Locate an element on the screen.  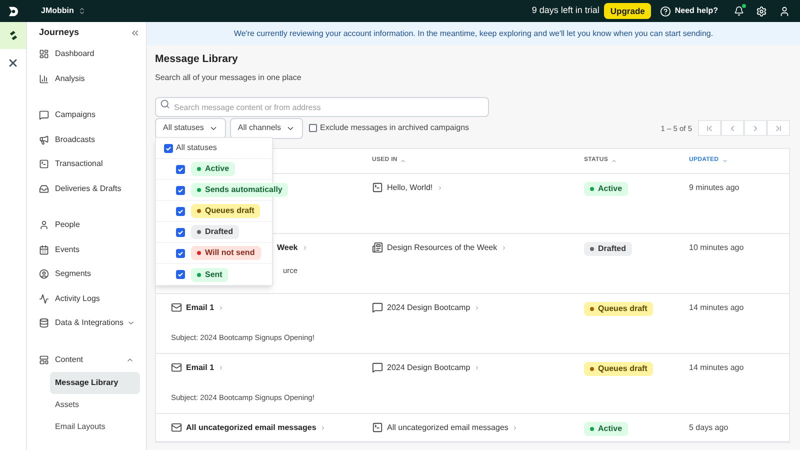
nav-item: Analysis is located at coordinates (89, 78).